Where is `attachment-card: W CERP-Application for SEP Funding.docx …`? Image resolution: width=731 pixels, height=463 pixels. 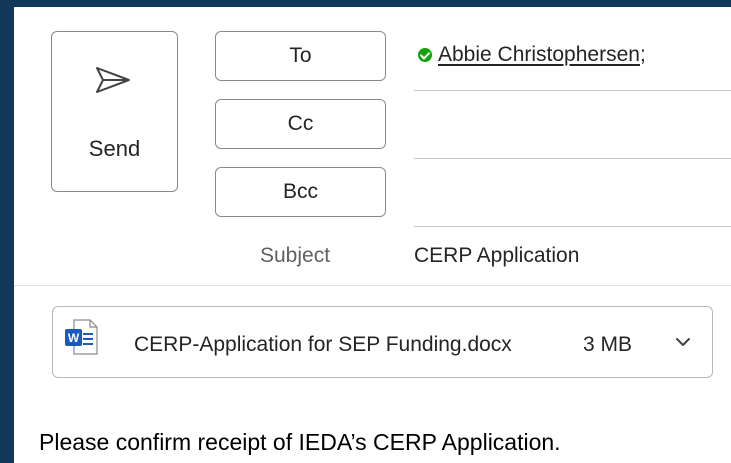
attachment-card: W CERP-Application for SEP Funding.docx … is located at coordinates (382, 342).